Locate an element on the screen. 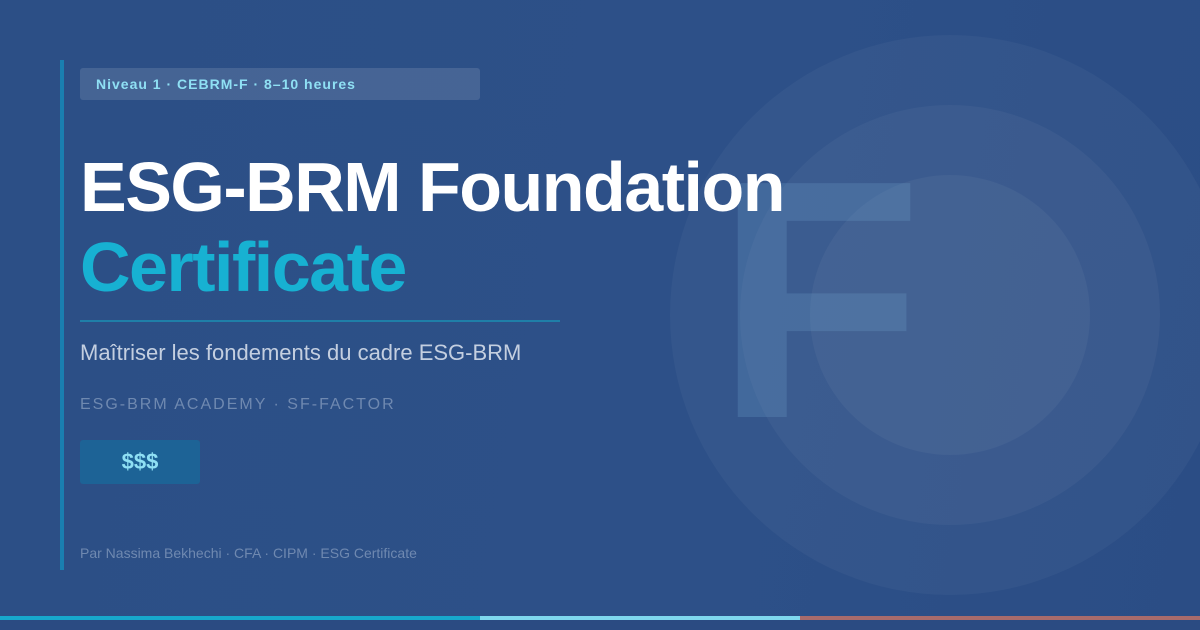  title-accent: Certificate is located at coordinates (243, 267).